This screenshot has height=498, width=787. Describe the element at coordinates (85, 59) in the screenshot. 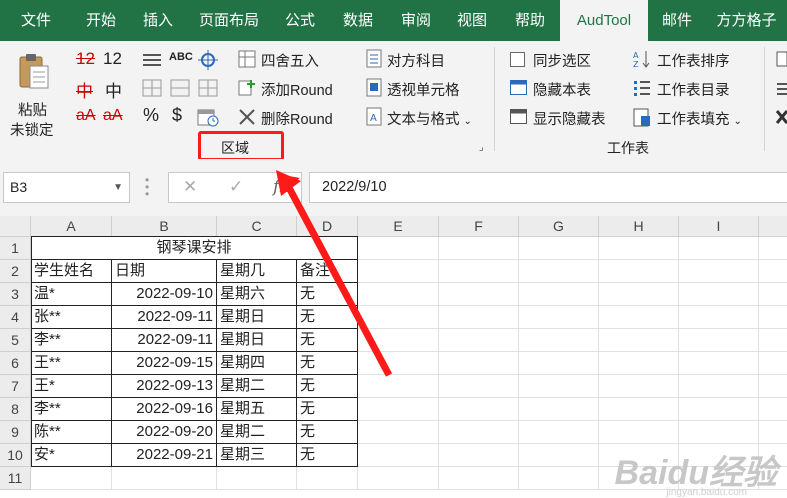

I see `num-strike-button: 12` at that location.